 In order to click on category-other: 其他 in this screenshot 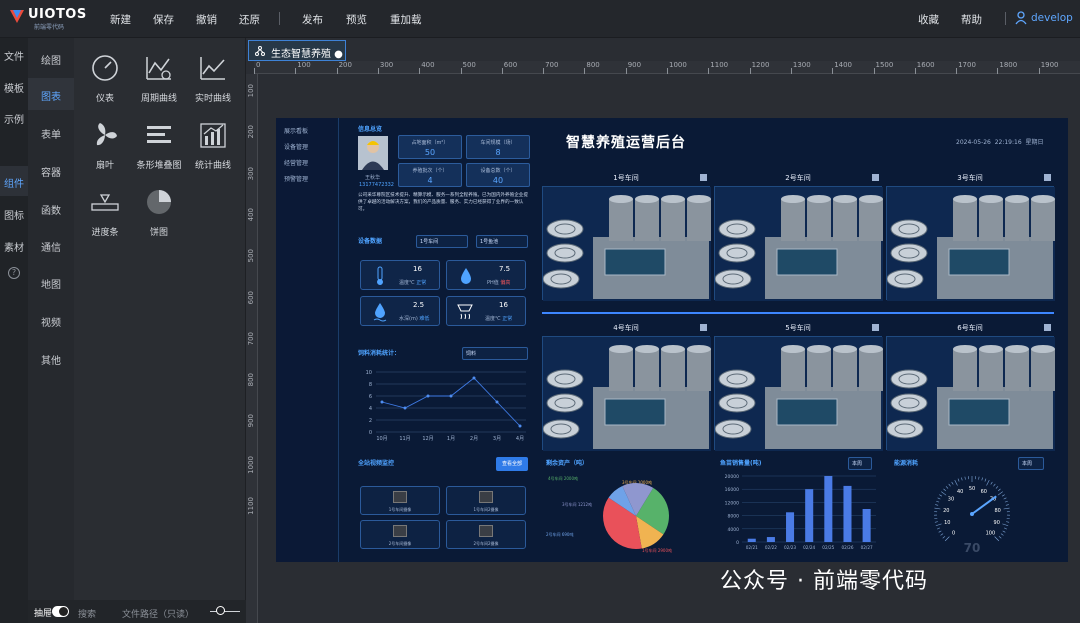, I will do `click(51, 359)`.